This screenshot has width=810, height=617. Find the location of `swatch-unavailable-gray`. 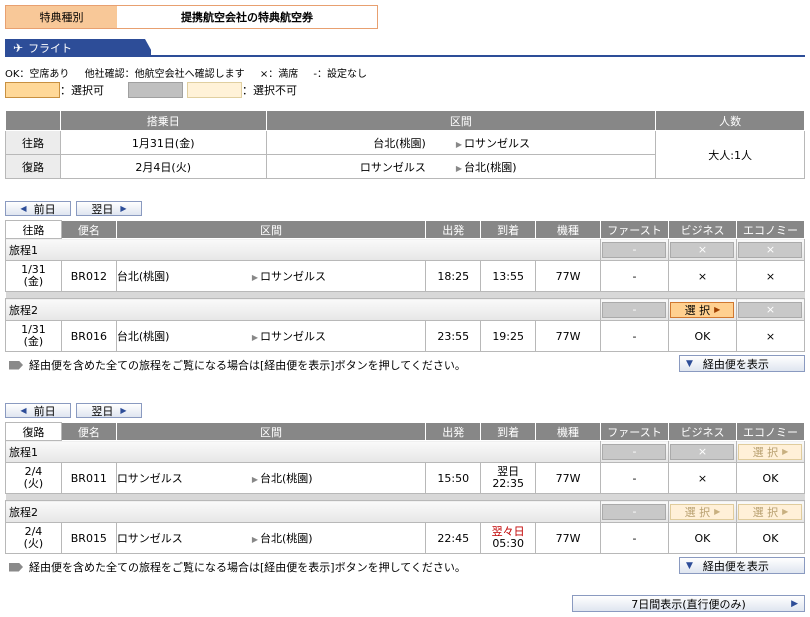

swatch-unavailable-gray is located at coordinates (155, 90).